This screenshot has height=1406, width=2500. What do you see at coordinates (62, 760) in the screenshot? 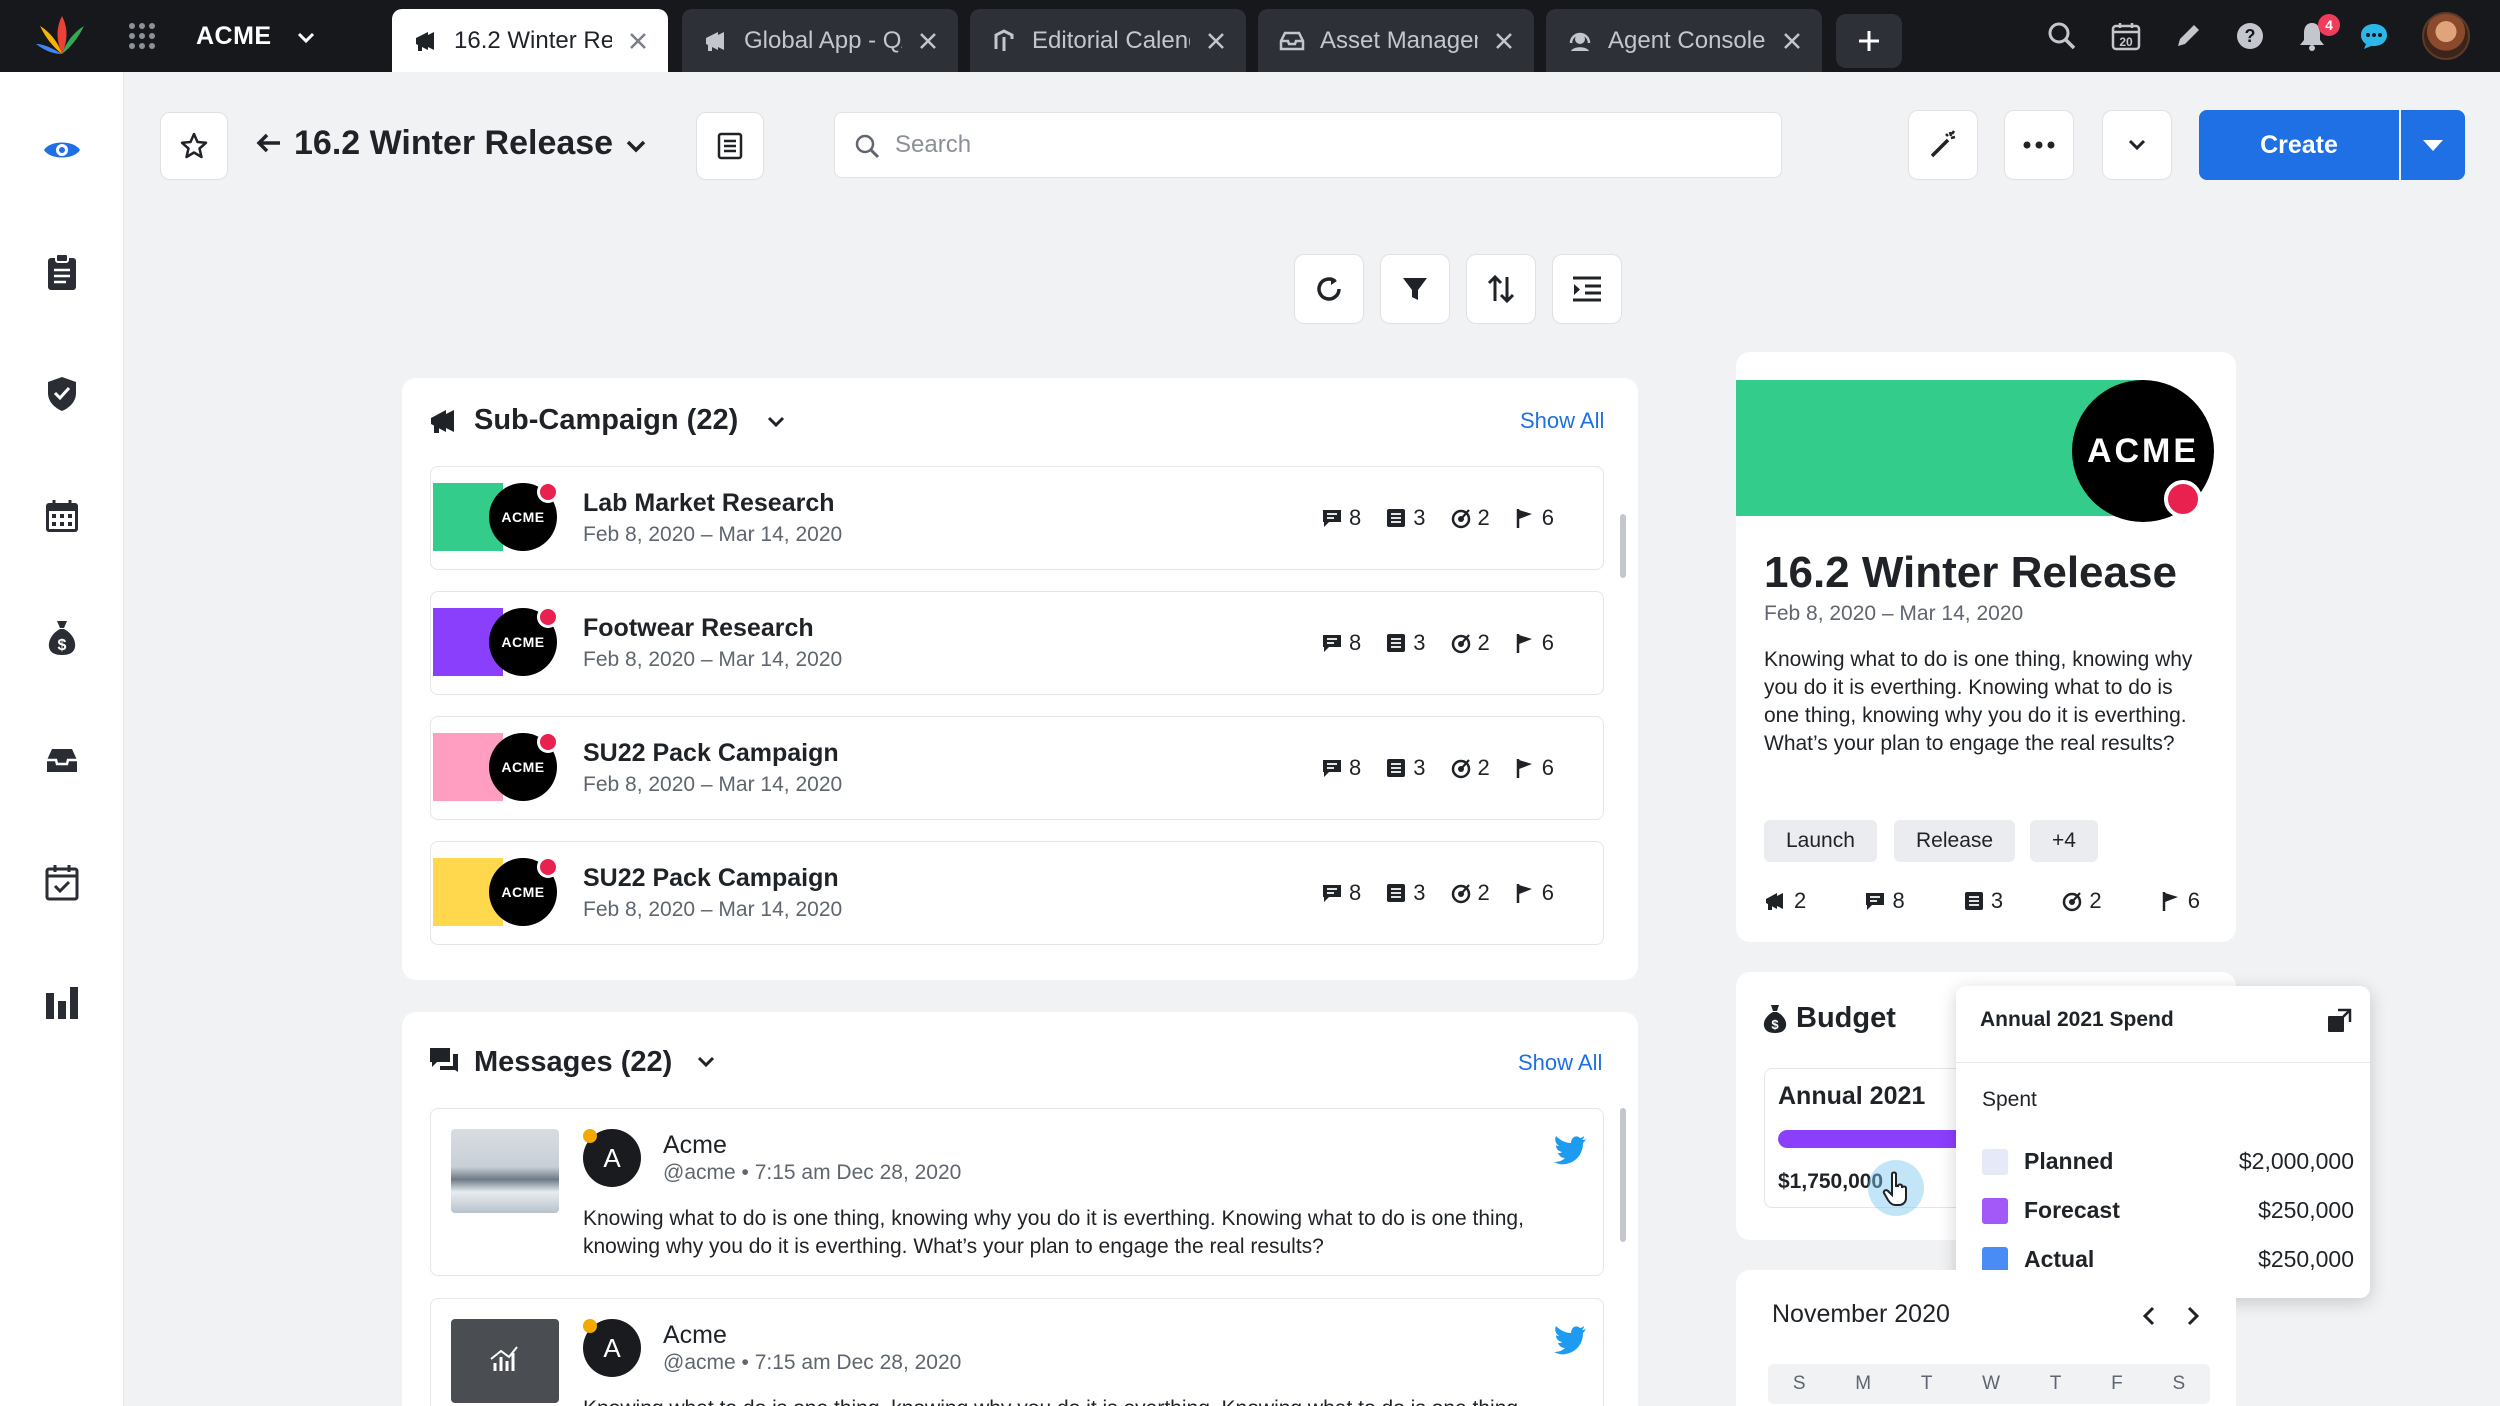
I see `inbox-icon` at bounding box center [62, 760].